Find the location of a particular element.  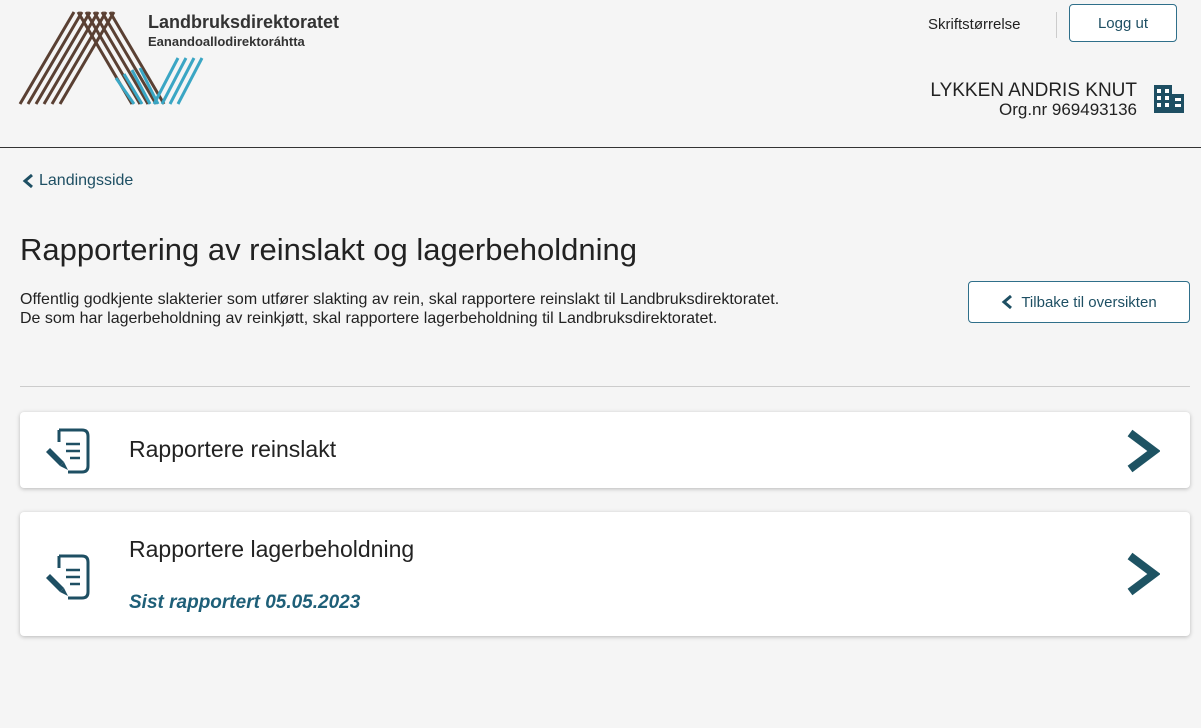

back-to-overview-button: Tilbake til oversikten is located at coordinates (1079, 302).